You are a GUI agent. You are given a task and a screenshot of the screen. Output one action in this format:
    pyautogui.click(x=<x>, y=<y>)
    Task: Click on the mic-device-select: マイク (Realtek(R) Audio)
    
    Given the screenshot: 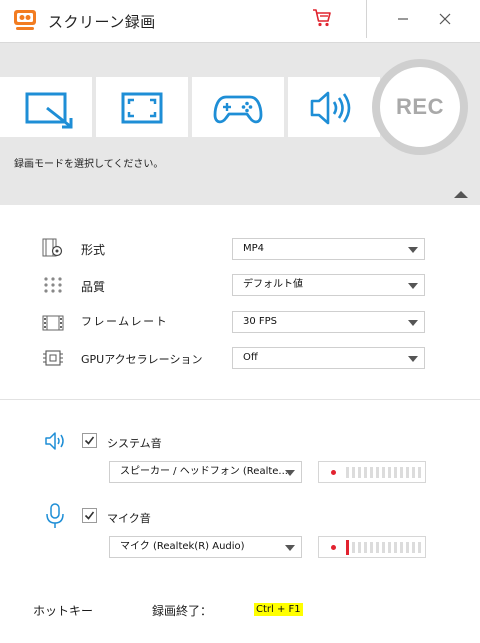 What is the action you would take?
    pyautogui.click(x=205, y=547)
    